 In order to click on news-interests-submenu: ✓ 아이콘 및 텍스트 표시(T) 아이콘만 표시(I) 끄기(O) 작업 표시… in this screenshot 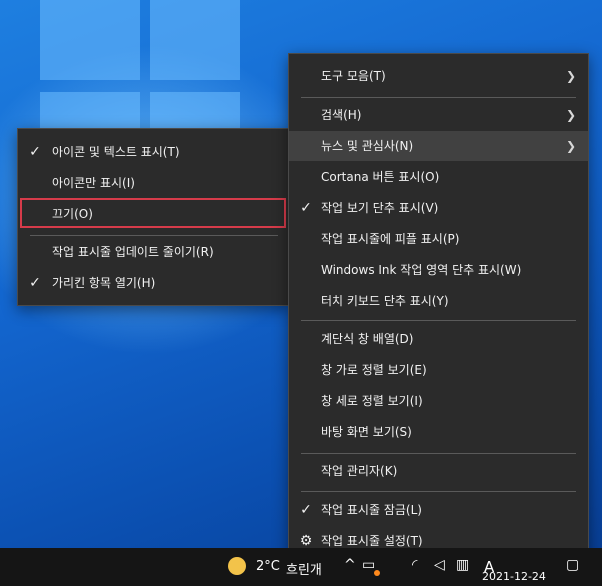, I will do `click(154, 217)`.